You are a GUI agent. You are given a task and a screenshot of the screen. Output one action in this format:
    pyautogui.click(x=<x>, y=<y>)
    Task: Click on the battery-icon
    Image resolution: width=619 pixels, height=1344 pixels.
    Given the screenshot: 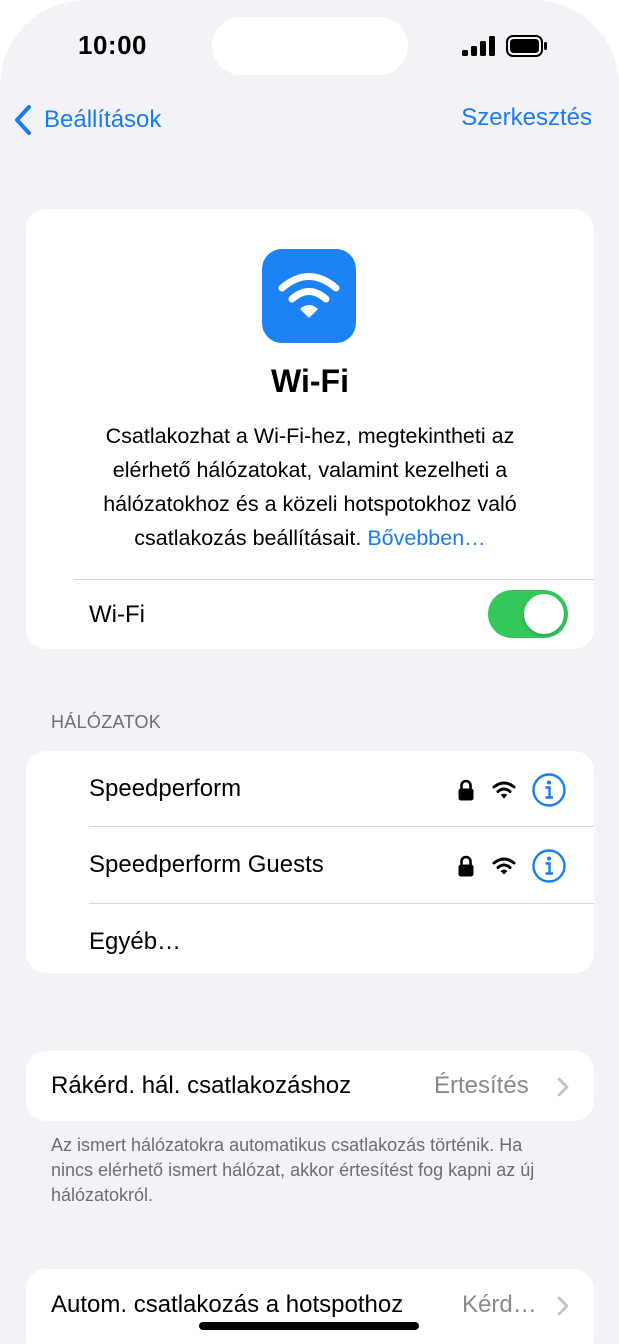 What is the action you would take?
    pyautogui.click(x=526, y=46)
    